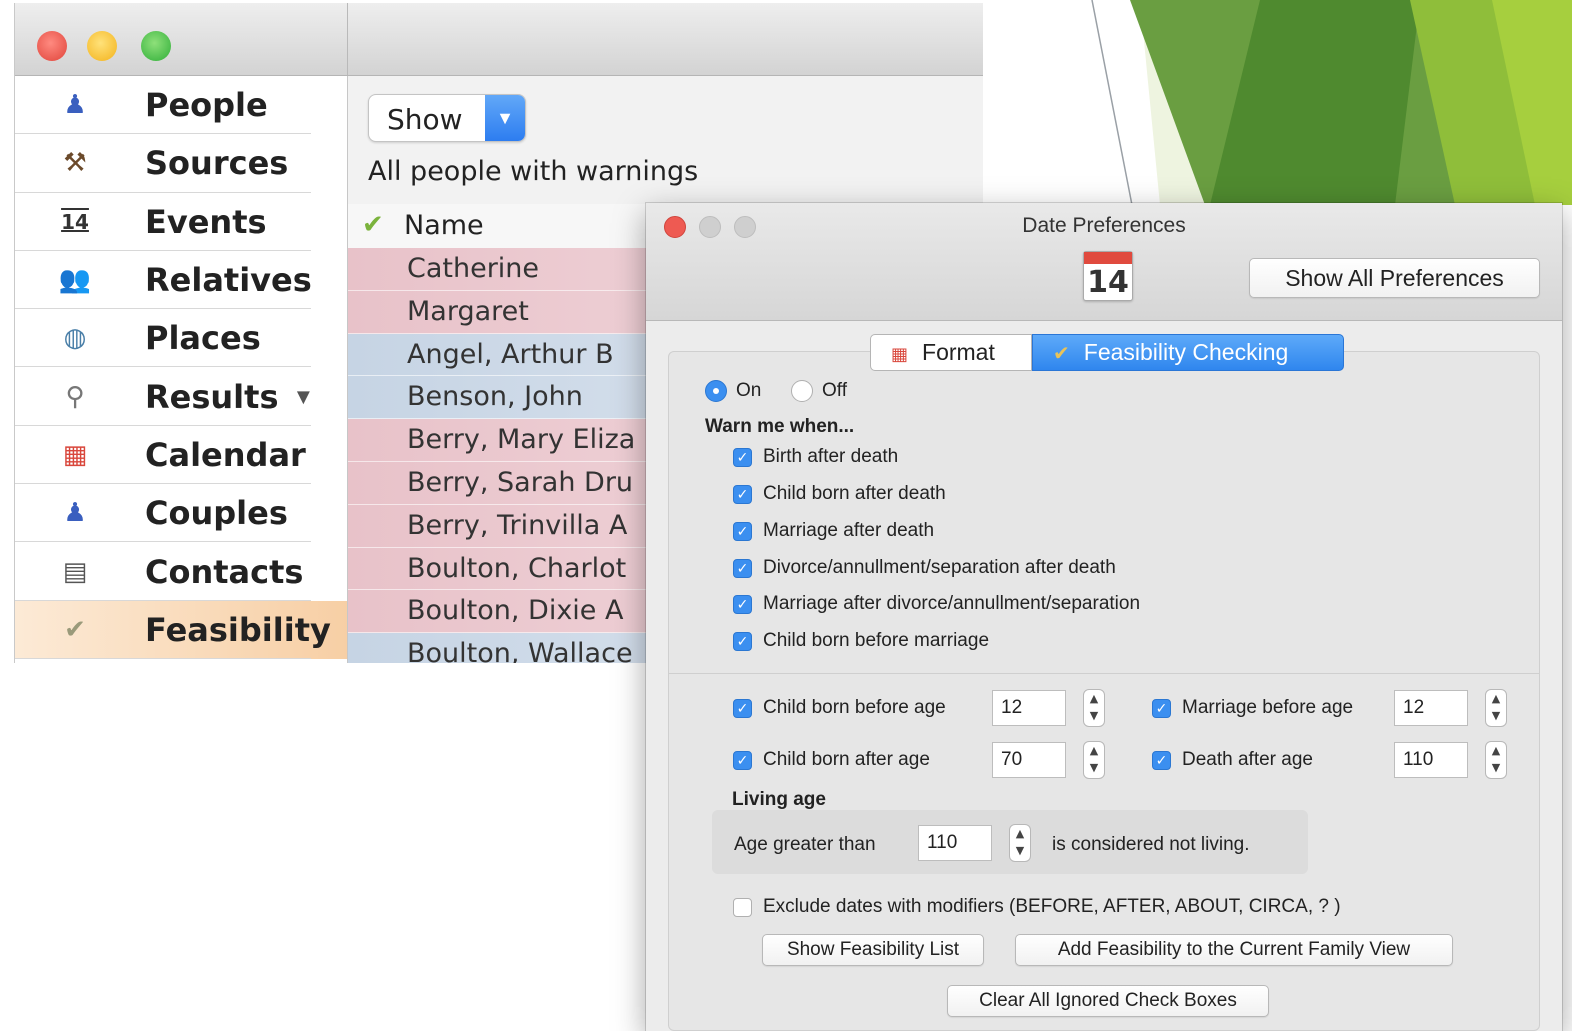 This screenshot has width=1572, height=1031. What do you see at coordinates (1094, 760) in the screenshot?
I see `child-after-age-stepper: ▲ ▼` at bounding box center [1094, 760].